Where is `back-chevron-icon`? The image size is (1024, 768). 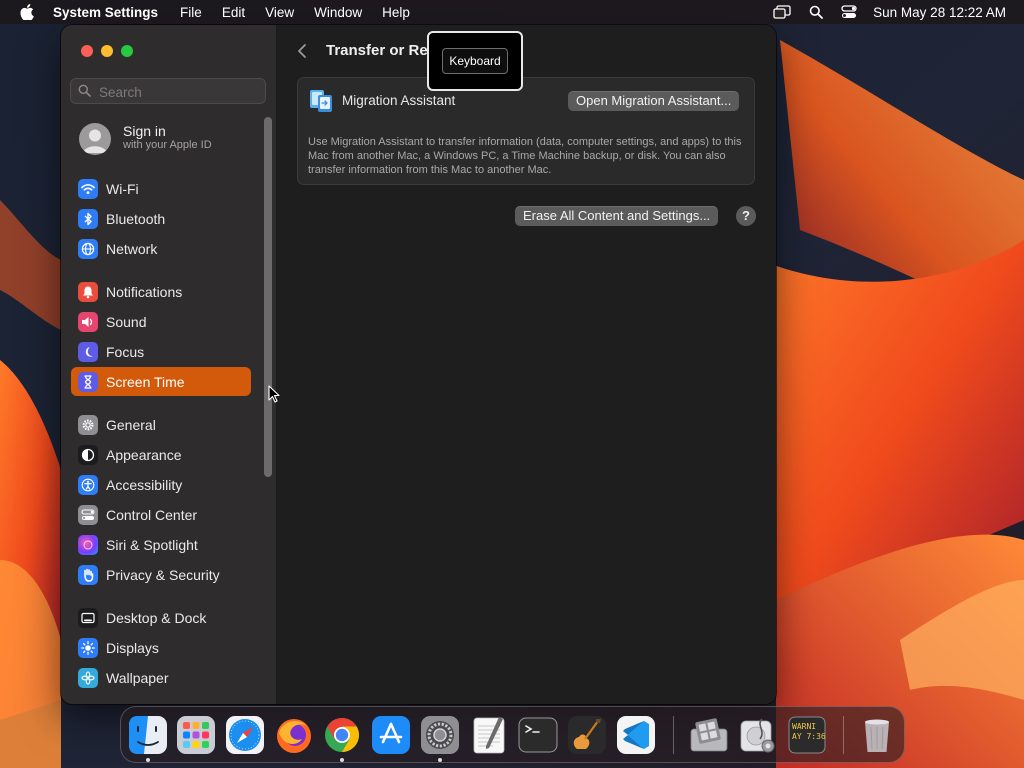 back-chevron-icon is located at coordinates (302, 53).